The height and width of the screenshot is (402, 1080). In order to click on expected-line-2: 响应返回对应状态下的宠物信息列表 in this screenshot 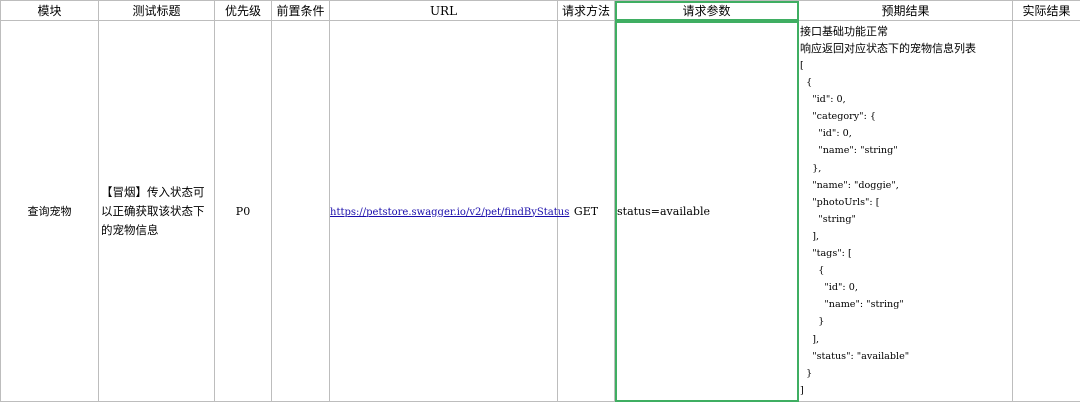, I will do `click(906, 48)`.